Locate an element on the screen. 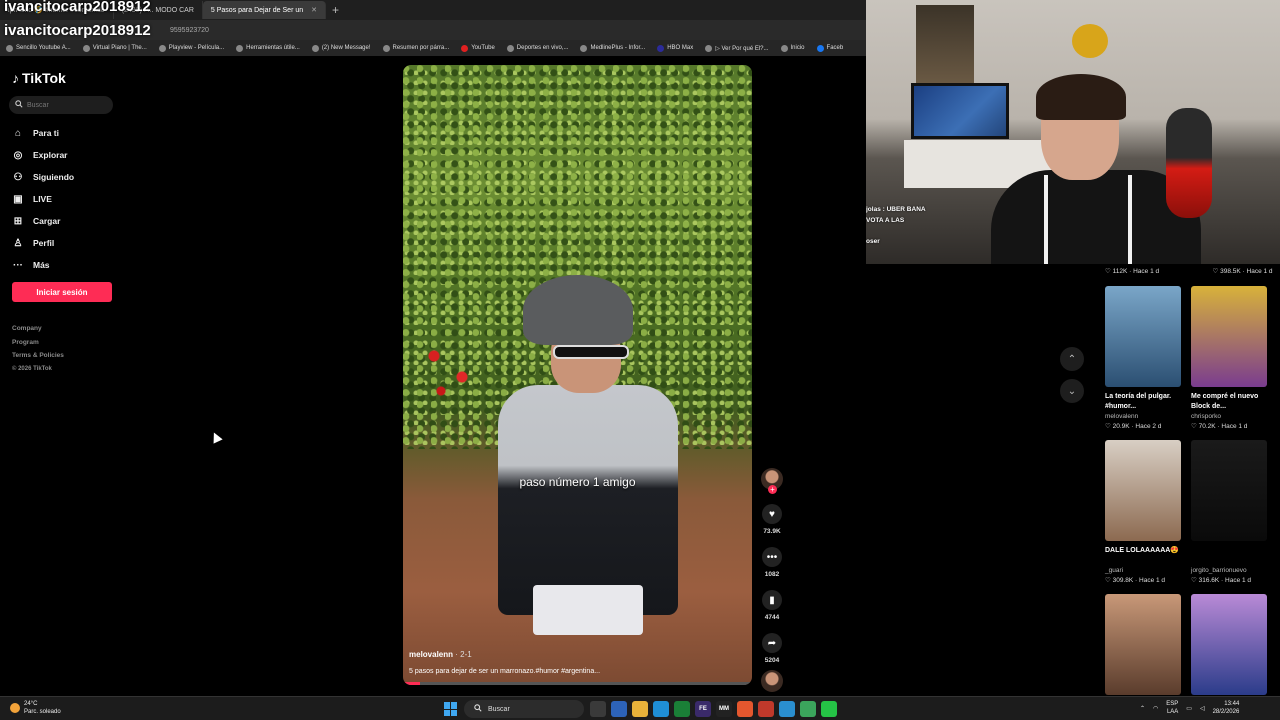 This screenshot has height=720, width=1280. webcam-poster is located at coordinates (945, 45).